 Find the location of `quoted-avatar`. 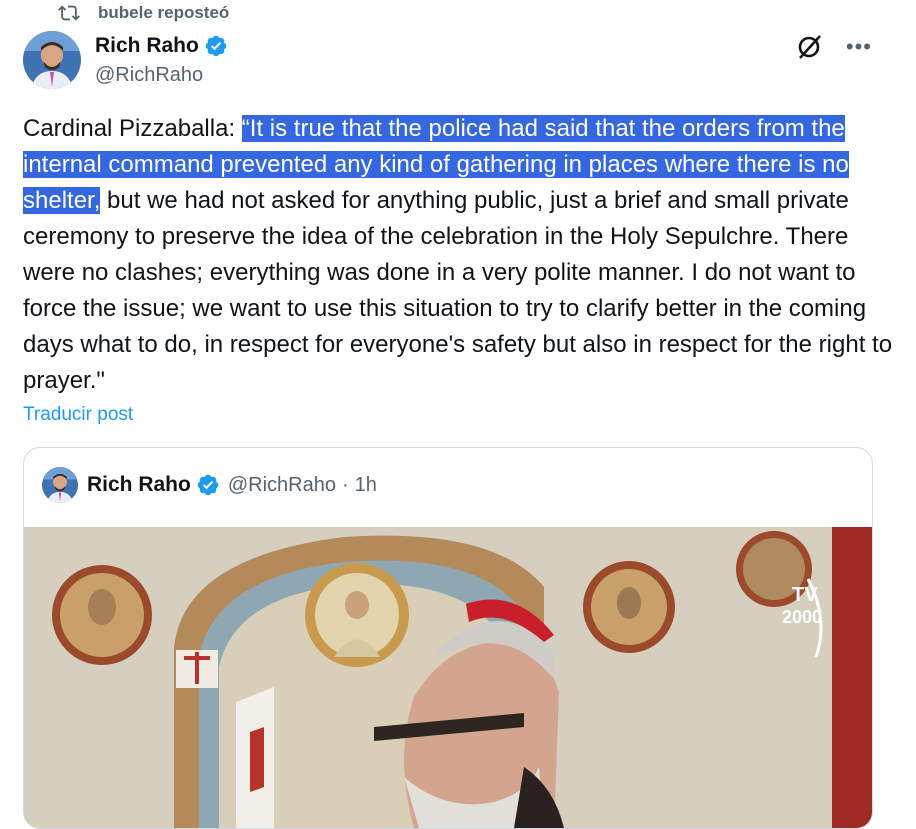

quoted-avatar is located at coordinates (60, 485).